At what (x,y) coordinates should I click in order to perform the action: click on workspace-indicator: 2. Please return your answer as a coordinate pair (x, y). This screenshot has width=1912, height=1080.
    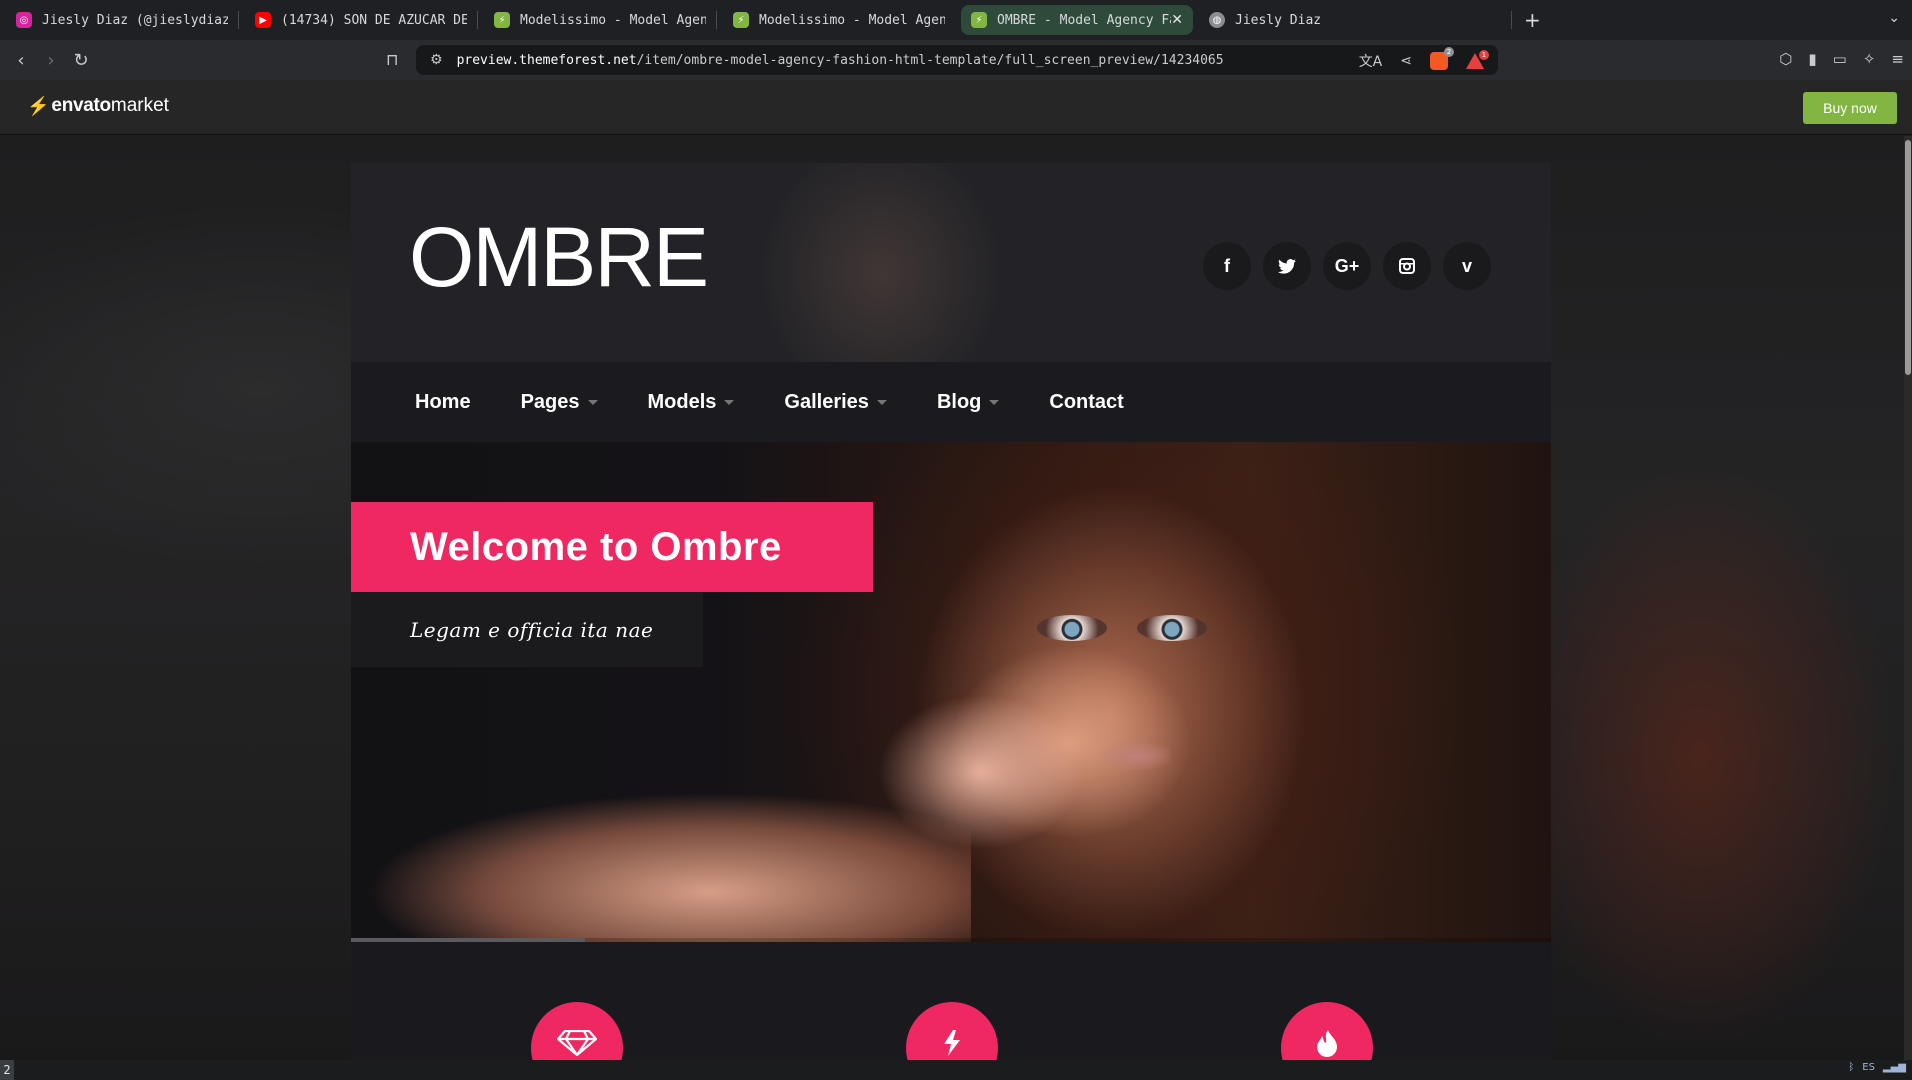
    Looking at the image, I should click on (7, 1070).